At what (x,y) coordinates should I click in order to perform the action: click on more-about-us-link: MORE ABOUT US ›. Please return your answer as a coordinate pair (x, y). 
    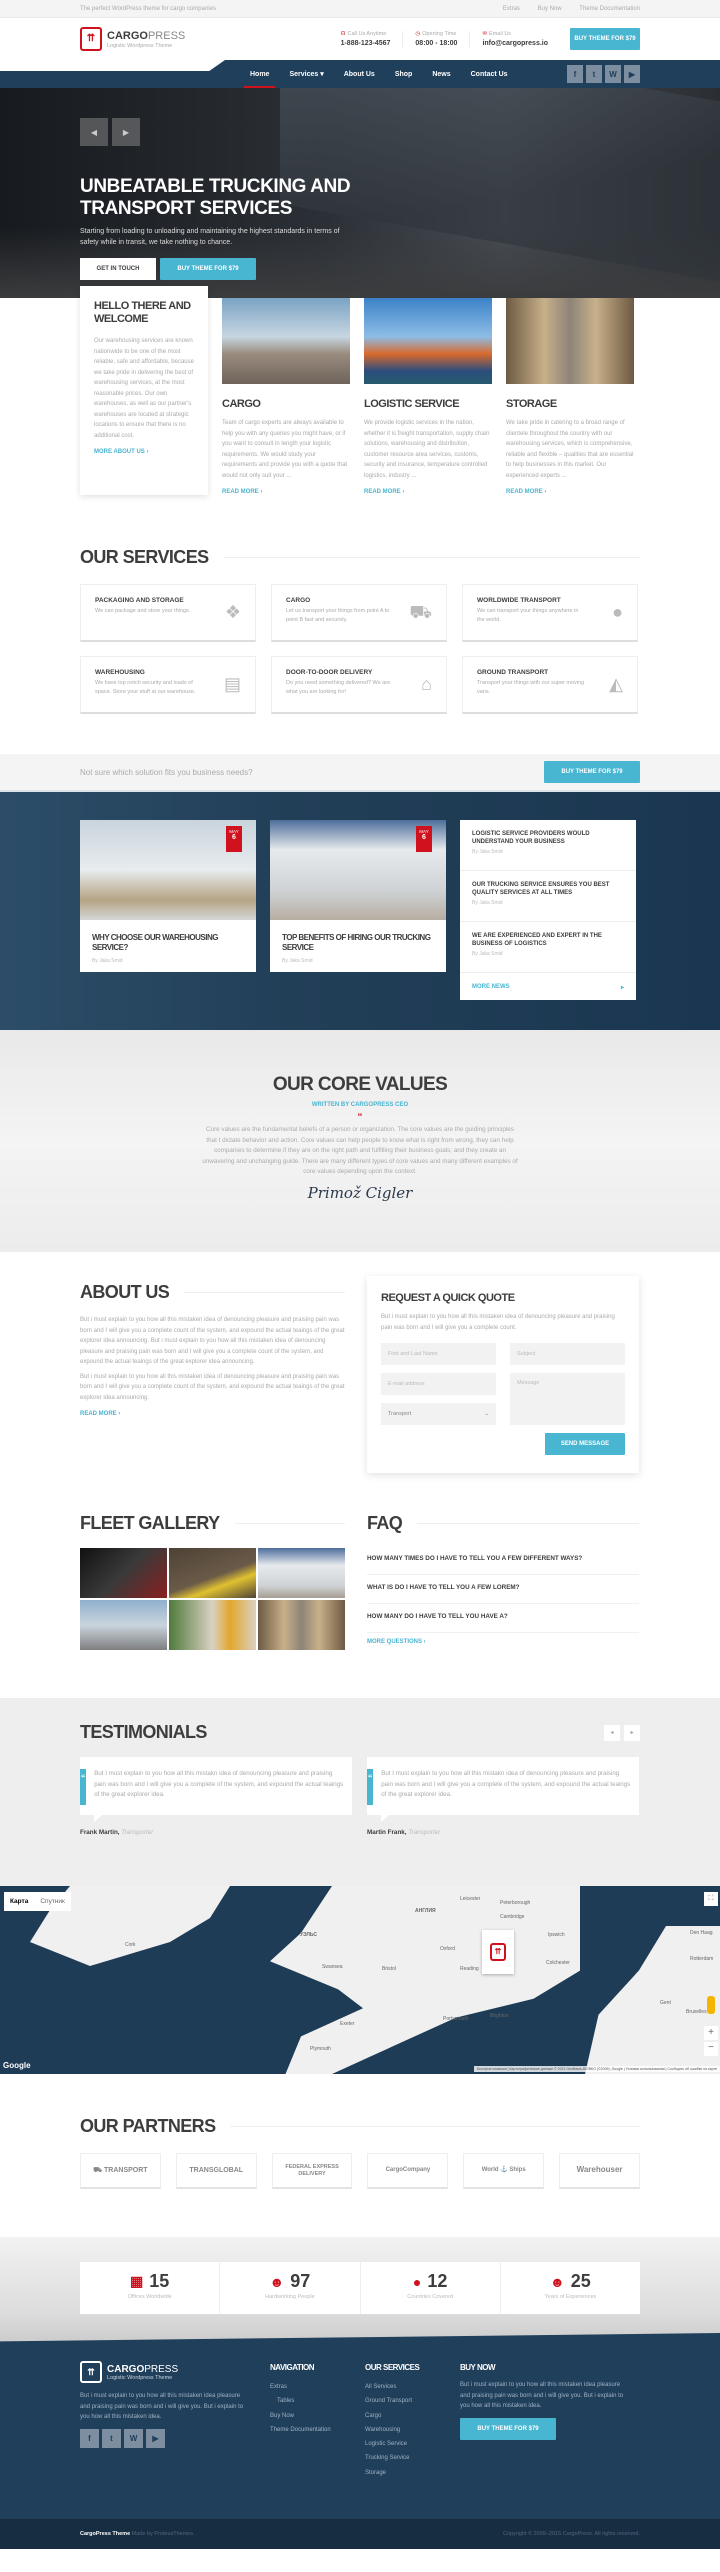
    Looking at the image, I should click on (144, 452).